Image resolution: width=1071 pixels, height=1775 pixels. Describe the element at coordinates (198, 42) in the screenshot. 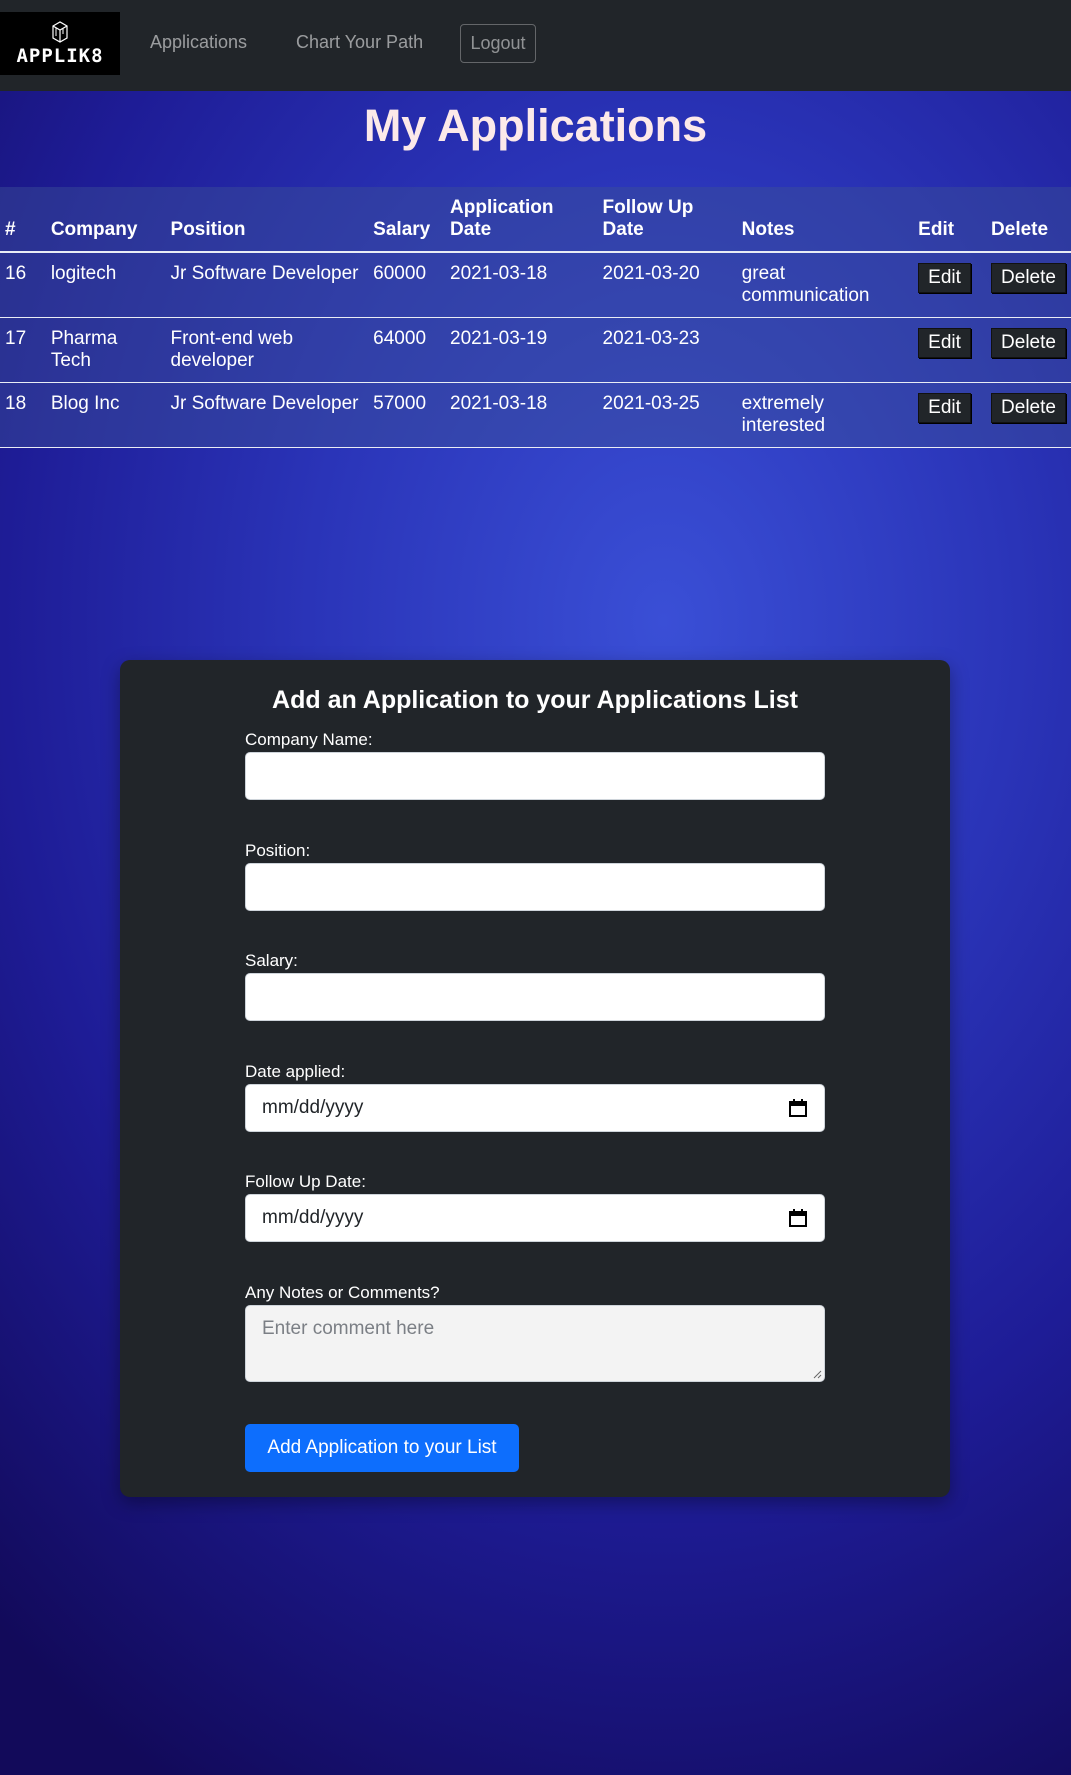

I see `nav-applications-link: Applications` at that location.